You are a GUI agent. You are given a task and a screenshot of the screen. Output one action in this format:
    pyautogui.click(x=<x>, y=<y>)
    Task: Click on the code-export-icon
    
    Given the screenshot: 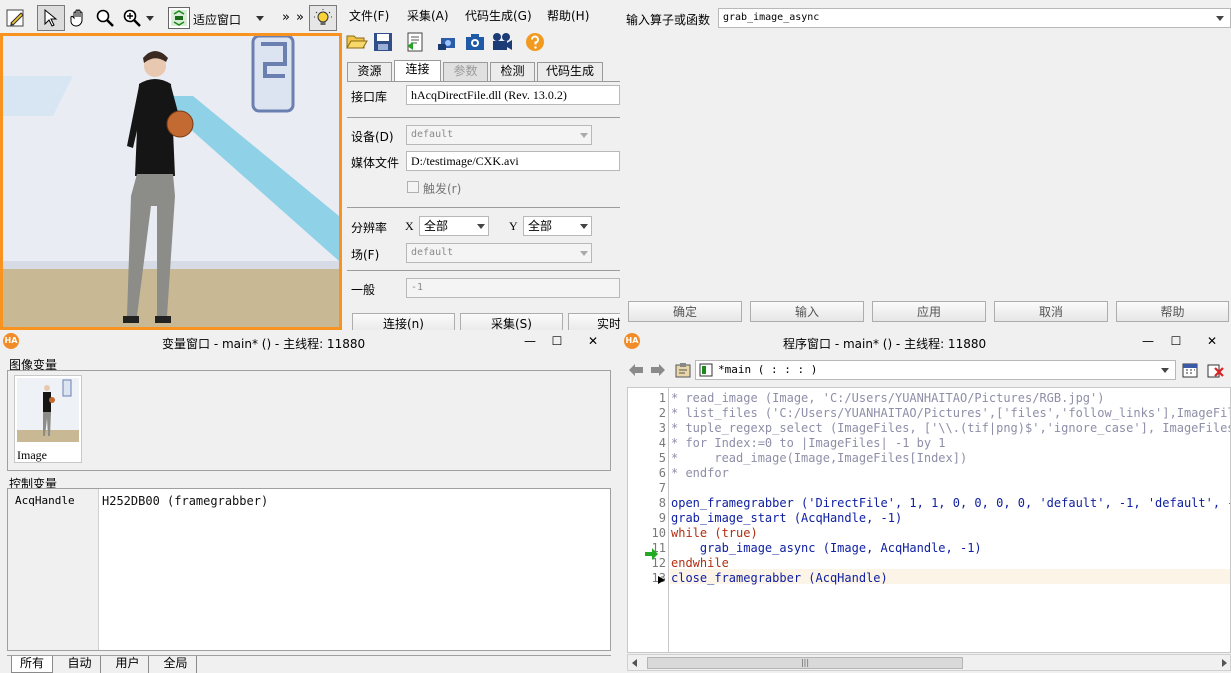 What is the action you would take?
    pyautogui.click(x=415, y=42)
    